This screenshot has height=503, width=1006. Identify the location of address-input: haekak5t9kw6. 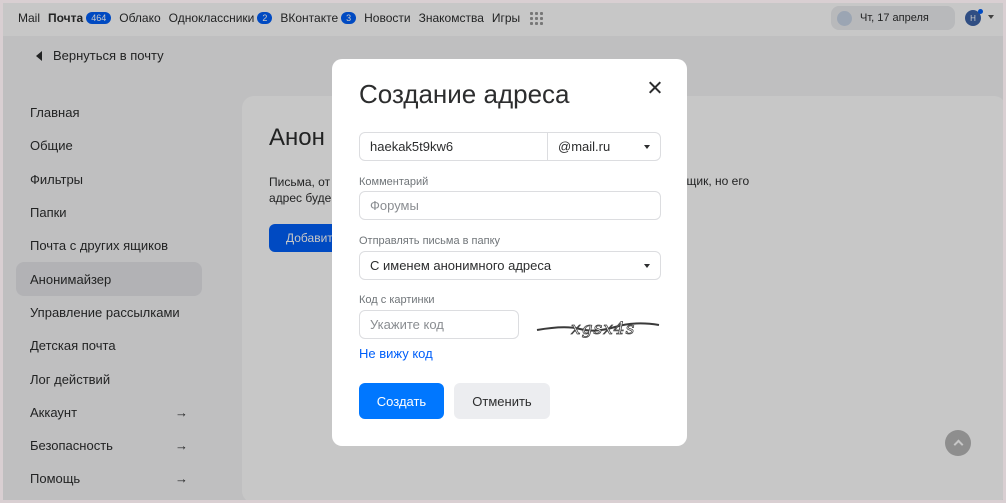
(453, 146).